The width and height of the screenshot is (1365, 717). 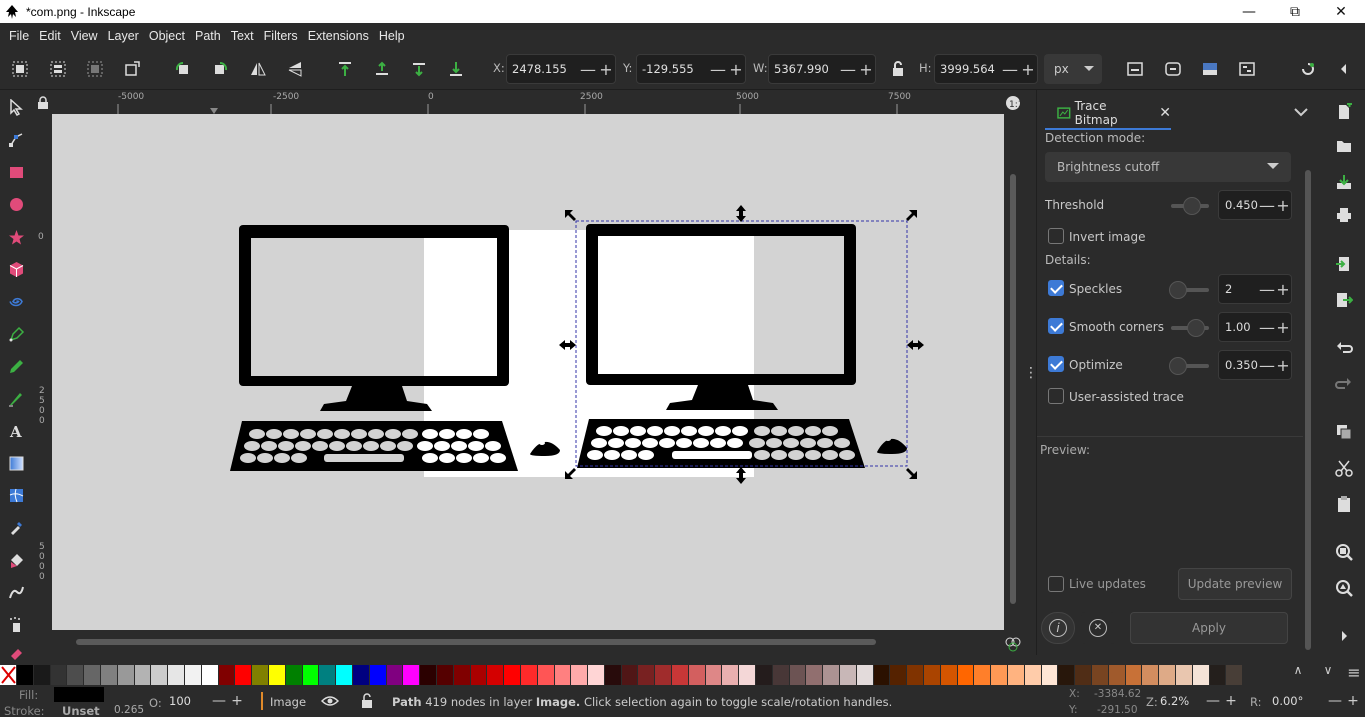 What do you see at coordinates (1126, 397) in the screenshot?
I see `user-assisted-trace-label: User-assisted trace` at bounding box center [1126, 397].